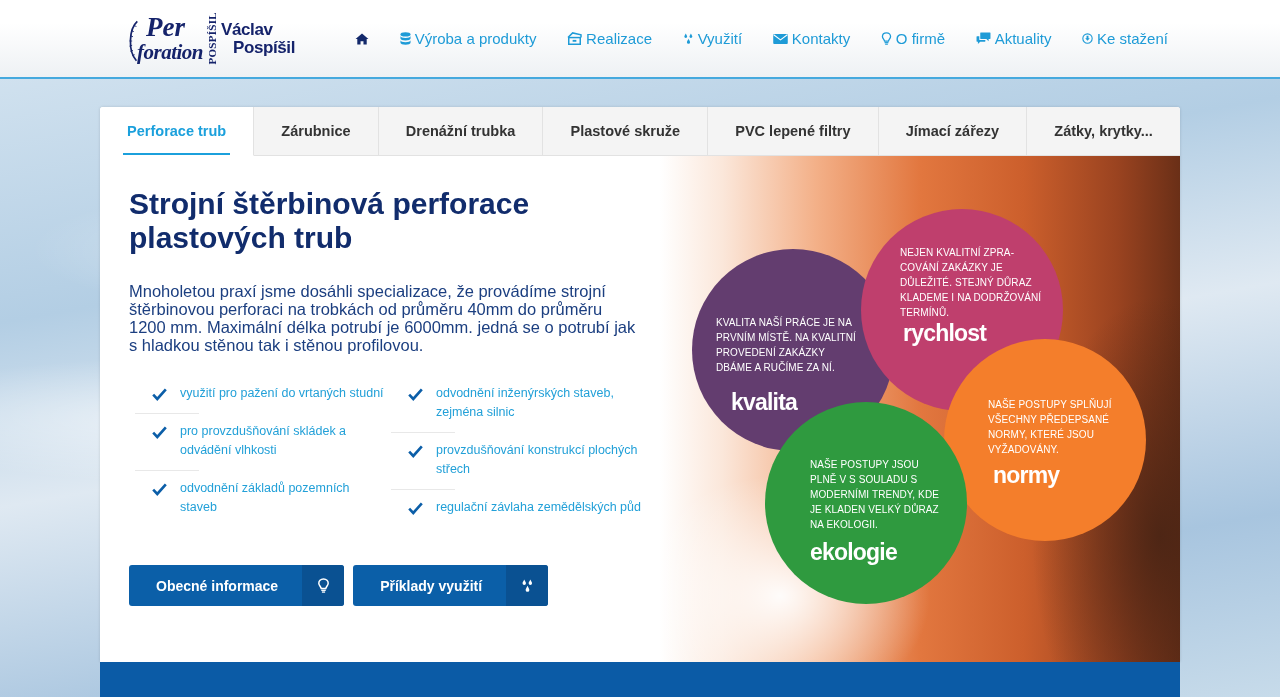 This screenshot has height=697, width=1280. Describe the element at coordinates (971, 282) in the screenshot. I see `highlight-text: NEJEN KVALITNÍ ZPRA- COVÁNÍ ZAKÁZKY JE DŮLEŽITÉ. STEJNÝ DŮRAZ KLADEME I NA DODRŽOVÁNÍ TERMÍNŮ.` at that location.